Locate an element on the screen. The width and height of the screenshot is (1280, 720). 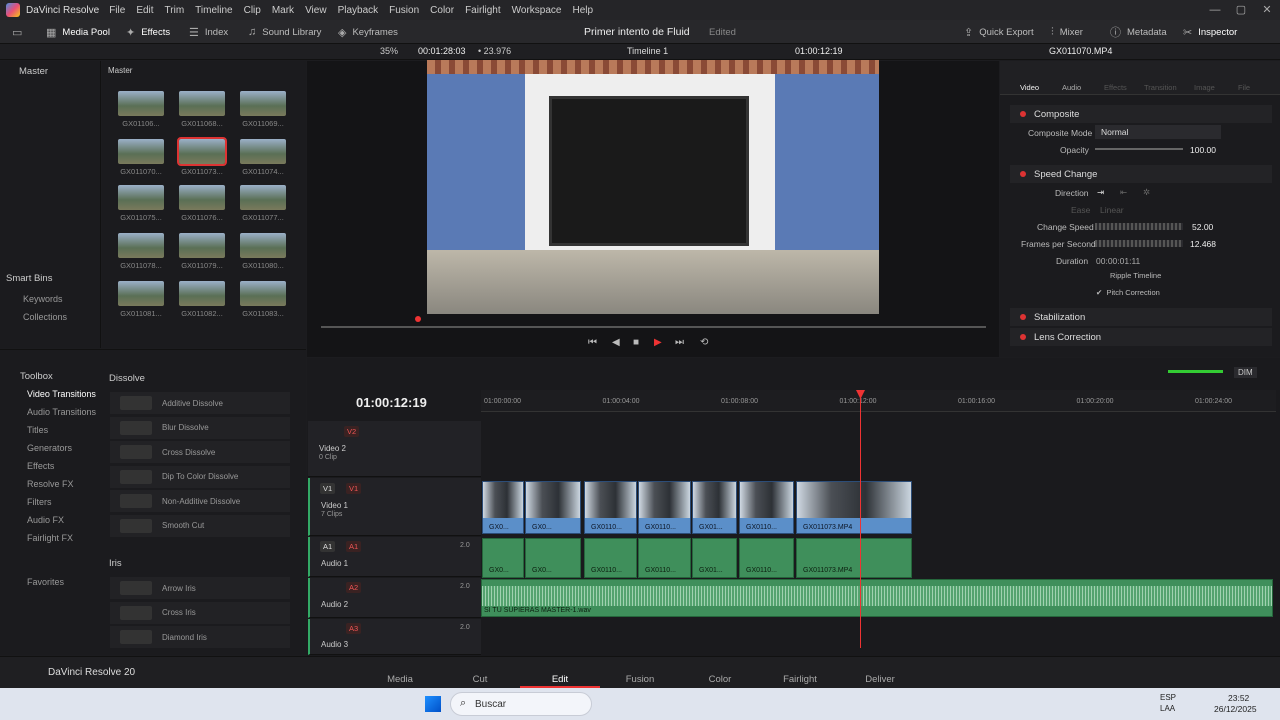
scrubber-bar is located at coordinates (653, 327).